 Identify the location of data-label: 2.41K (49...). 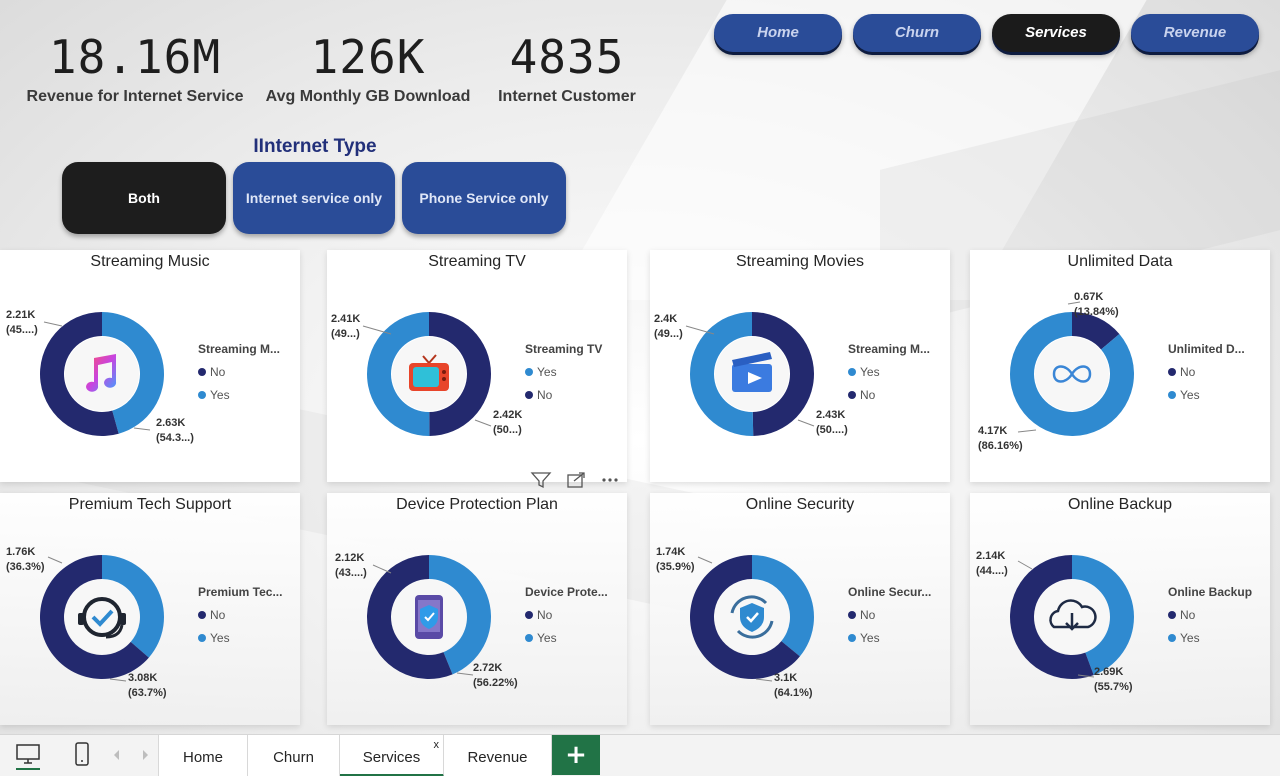
(345, 327).